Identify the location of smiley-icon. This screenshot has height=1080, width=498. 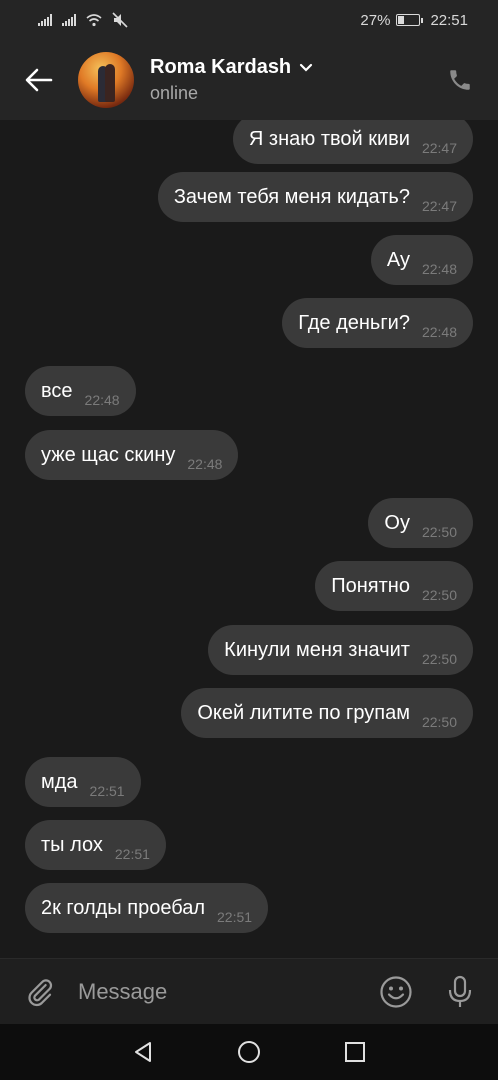
(396, 992).